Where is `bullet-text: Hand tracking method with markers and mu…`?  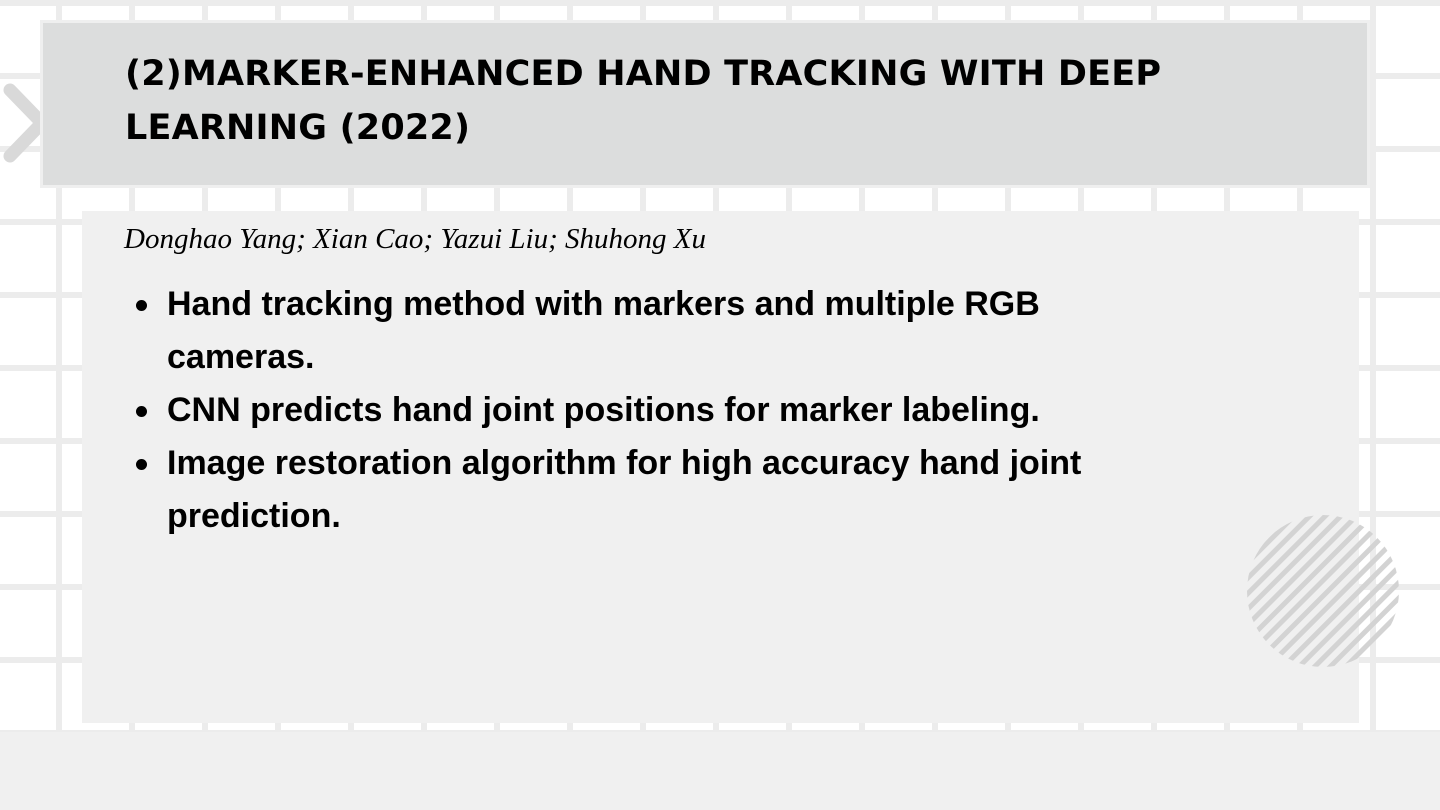
bullet-text: Hand tracking method with markers and mu… is located at coordinates (603, 330).